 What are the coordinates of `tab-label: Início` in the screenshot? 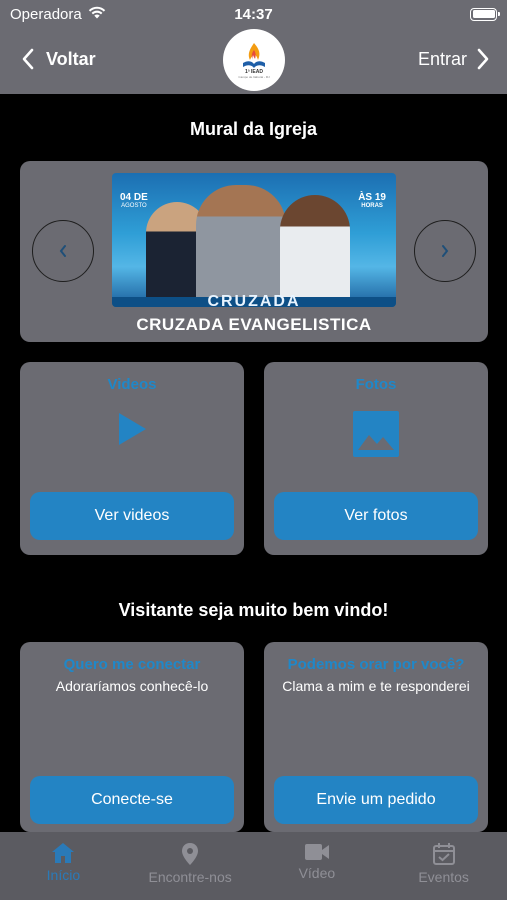 It's located at (63, 875).